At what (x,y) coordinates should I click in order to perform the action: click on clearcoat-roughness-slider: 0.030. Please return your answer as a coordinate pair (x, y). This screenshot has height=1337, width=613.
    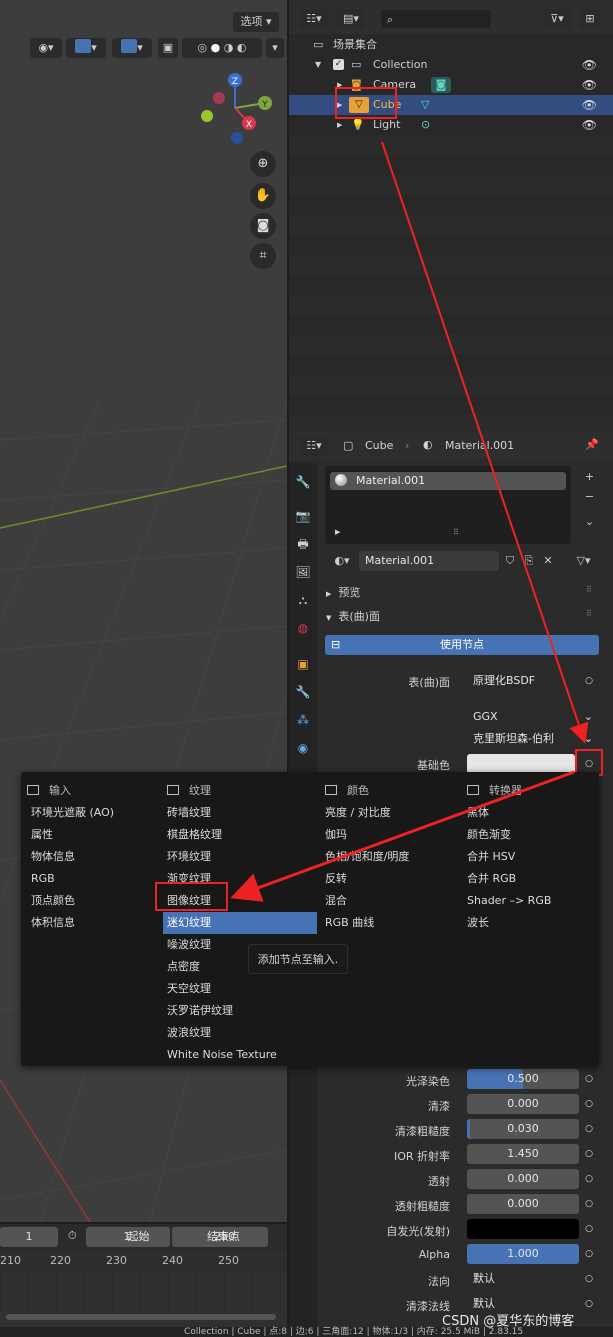
    Looking at the image, I should click on (523, 1129).